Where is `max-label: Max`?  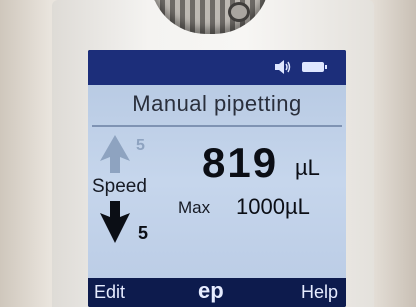
max-label: Max is located at coordinates (194, 207).